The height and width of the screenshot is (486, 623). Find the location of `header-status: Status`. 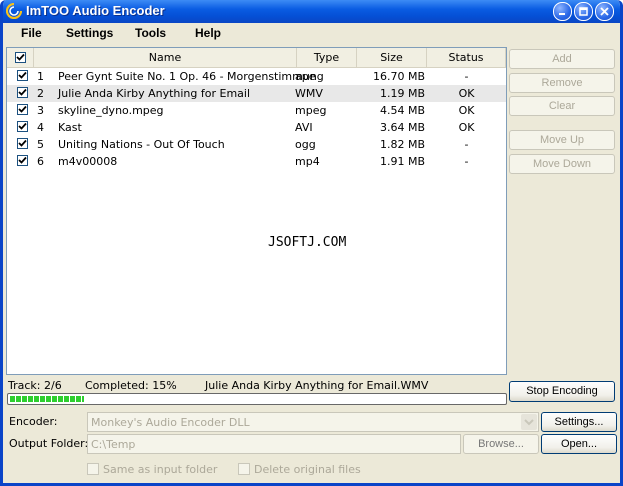

header-status: Status is located at coordinates (466, 57).